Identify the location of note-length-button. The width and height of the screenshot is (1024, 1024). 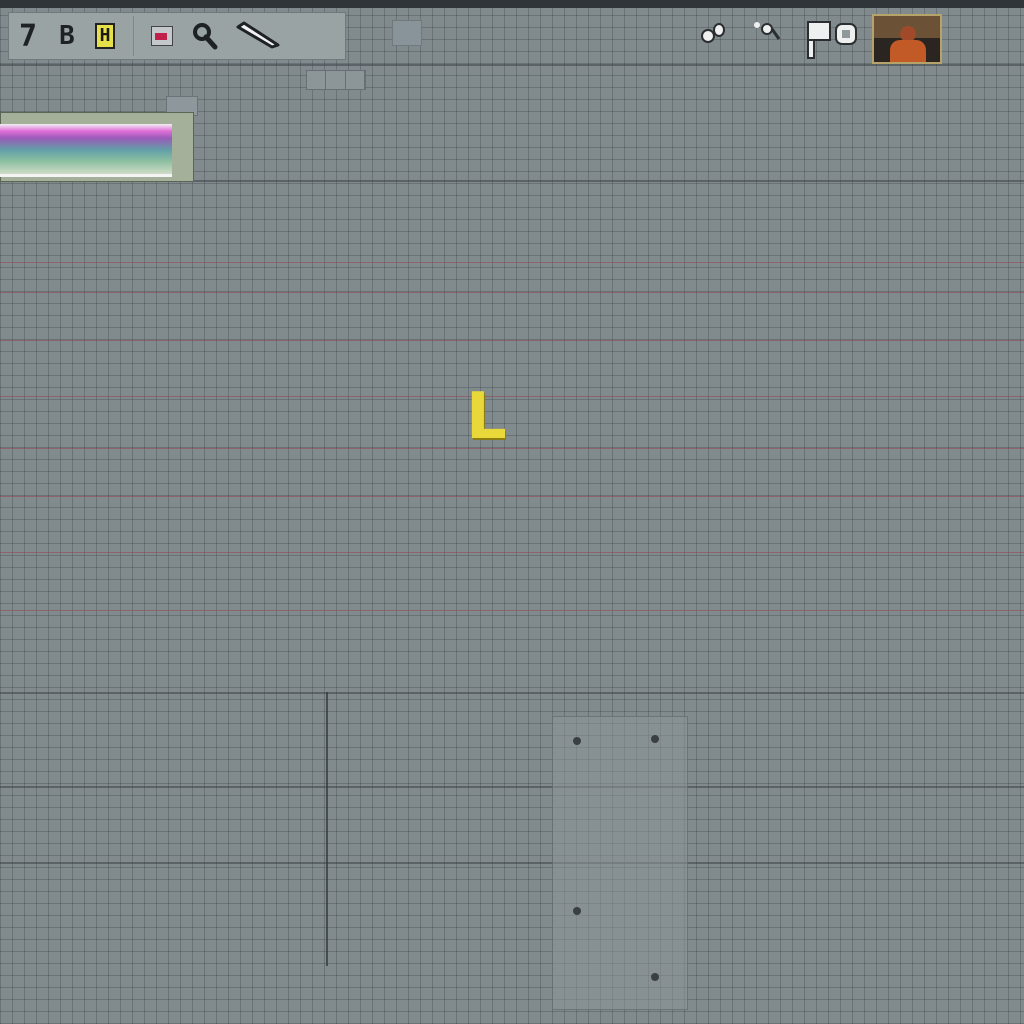
(768, 33).